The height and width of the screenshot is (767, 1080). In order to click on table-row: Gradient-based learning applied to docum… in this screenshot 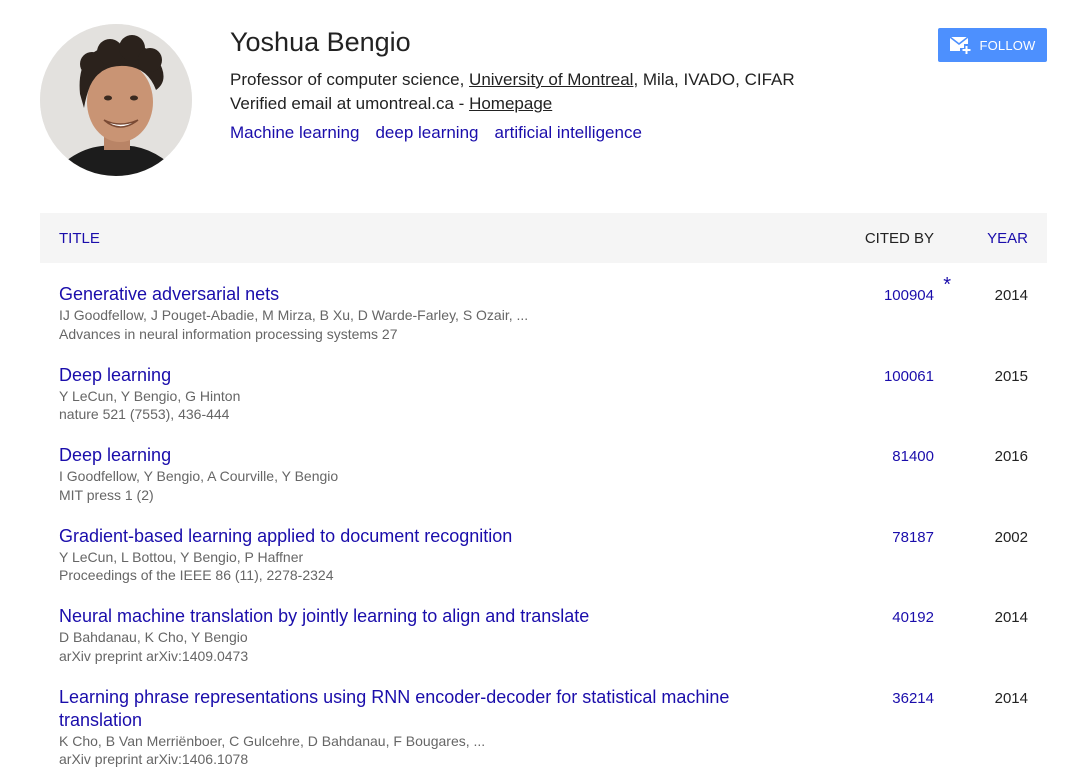, I will do `click(543, 545)`.